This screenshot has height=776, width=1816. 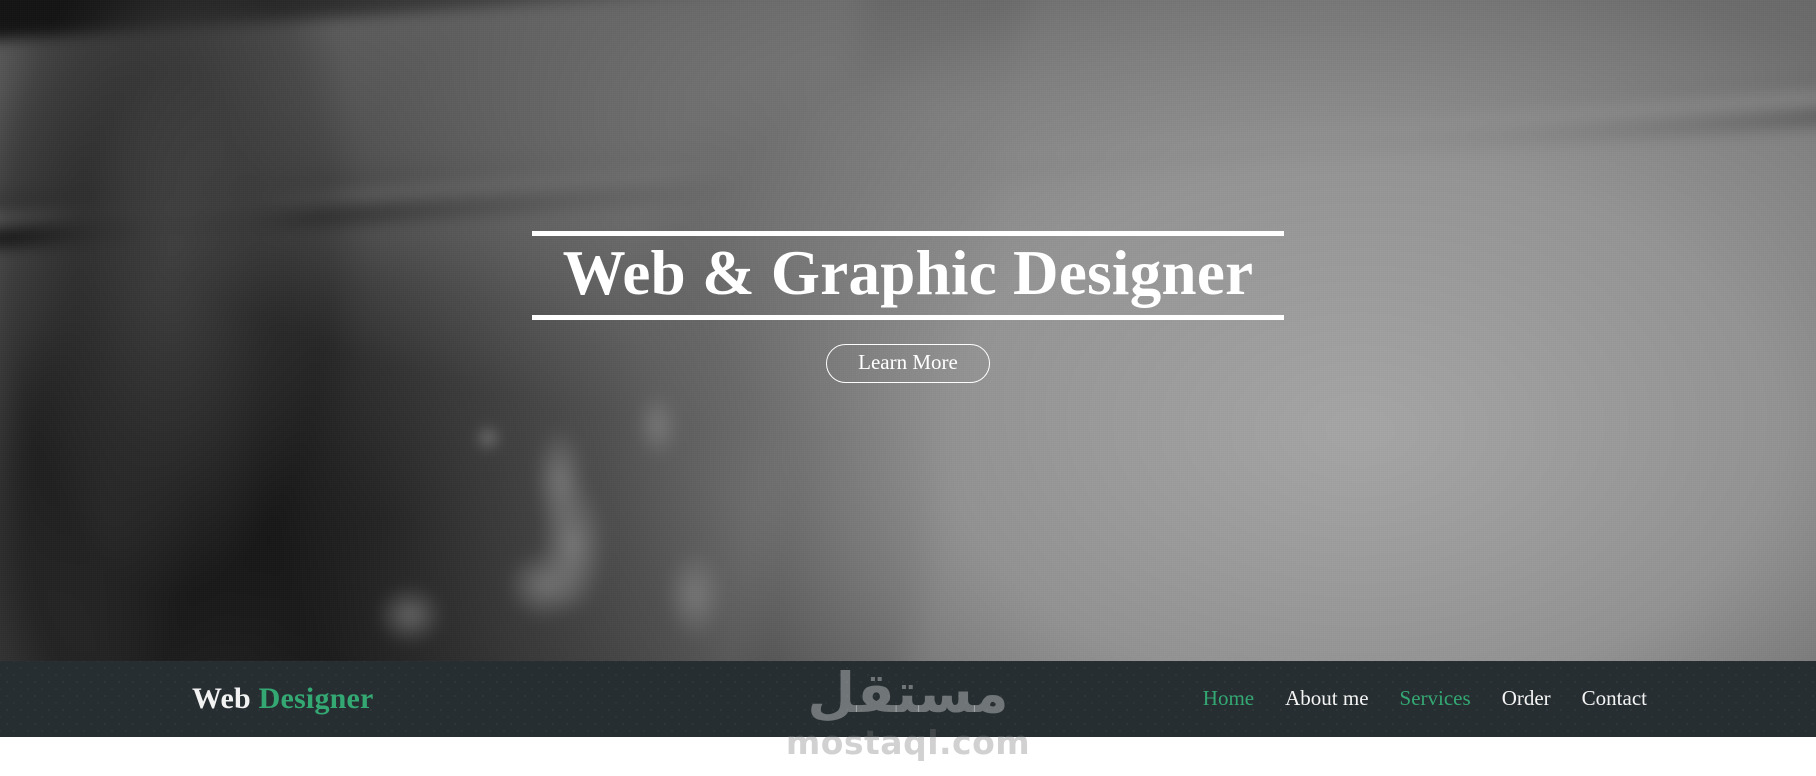 I want to click on nav-item-order: Order, so click(x=1526, y=699).